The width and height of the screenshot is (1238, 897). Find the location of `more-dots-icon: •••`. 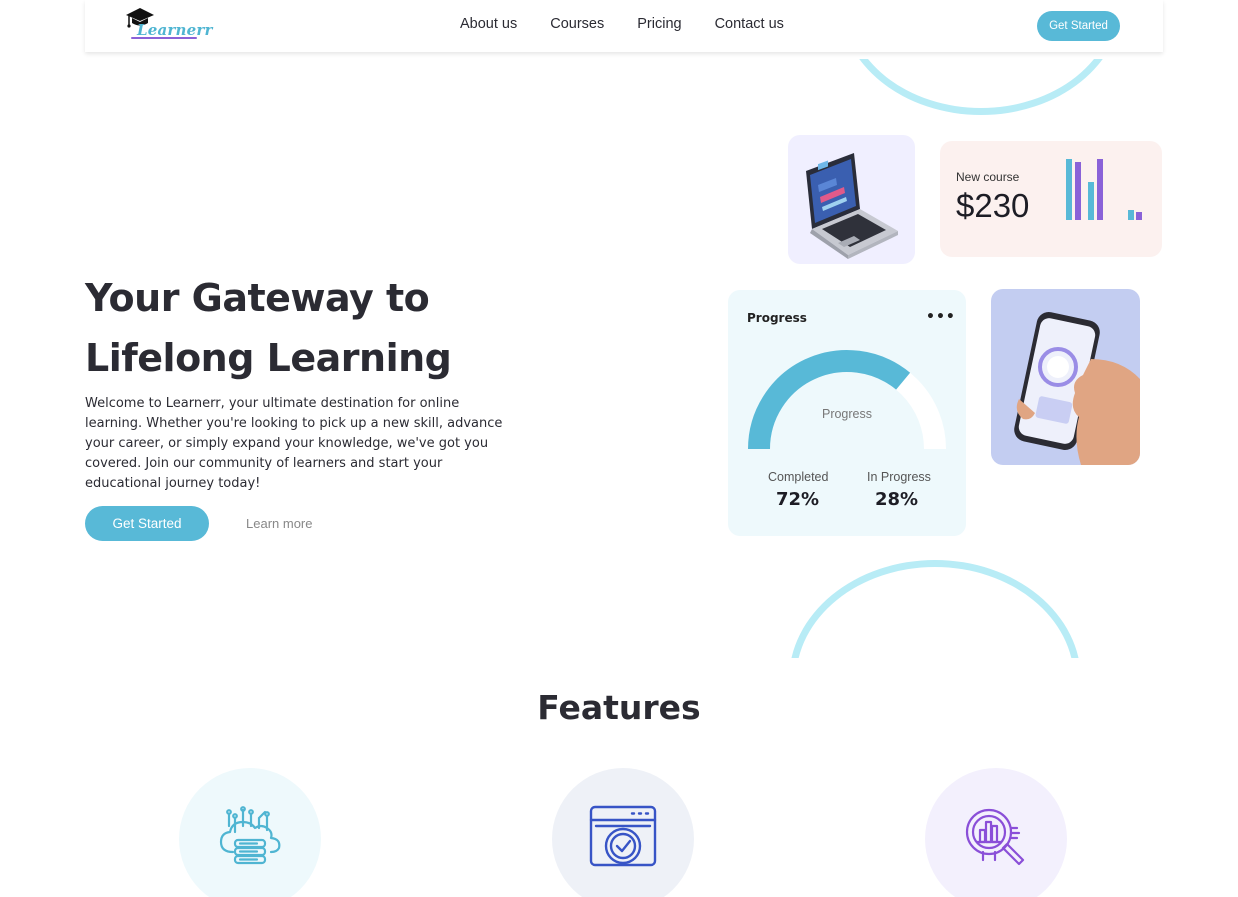

more-dots-icon: ••• is located at coordinates (941, 317).